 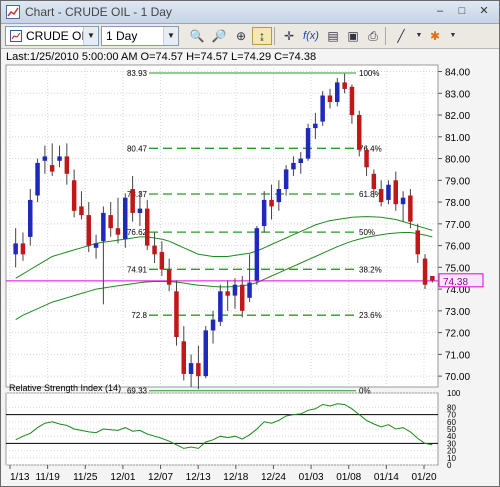 I want to click on date-tick-label: 11/25, so click(x=85, y=477).